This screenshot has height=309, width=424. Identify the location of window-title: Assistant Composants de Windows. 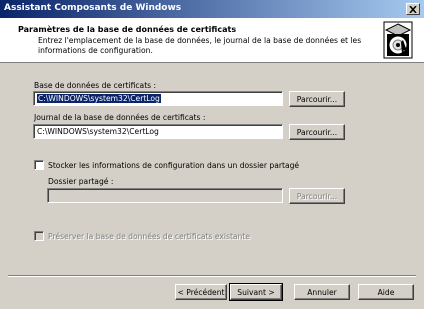
(93, 8).